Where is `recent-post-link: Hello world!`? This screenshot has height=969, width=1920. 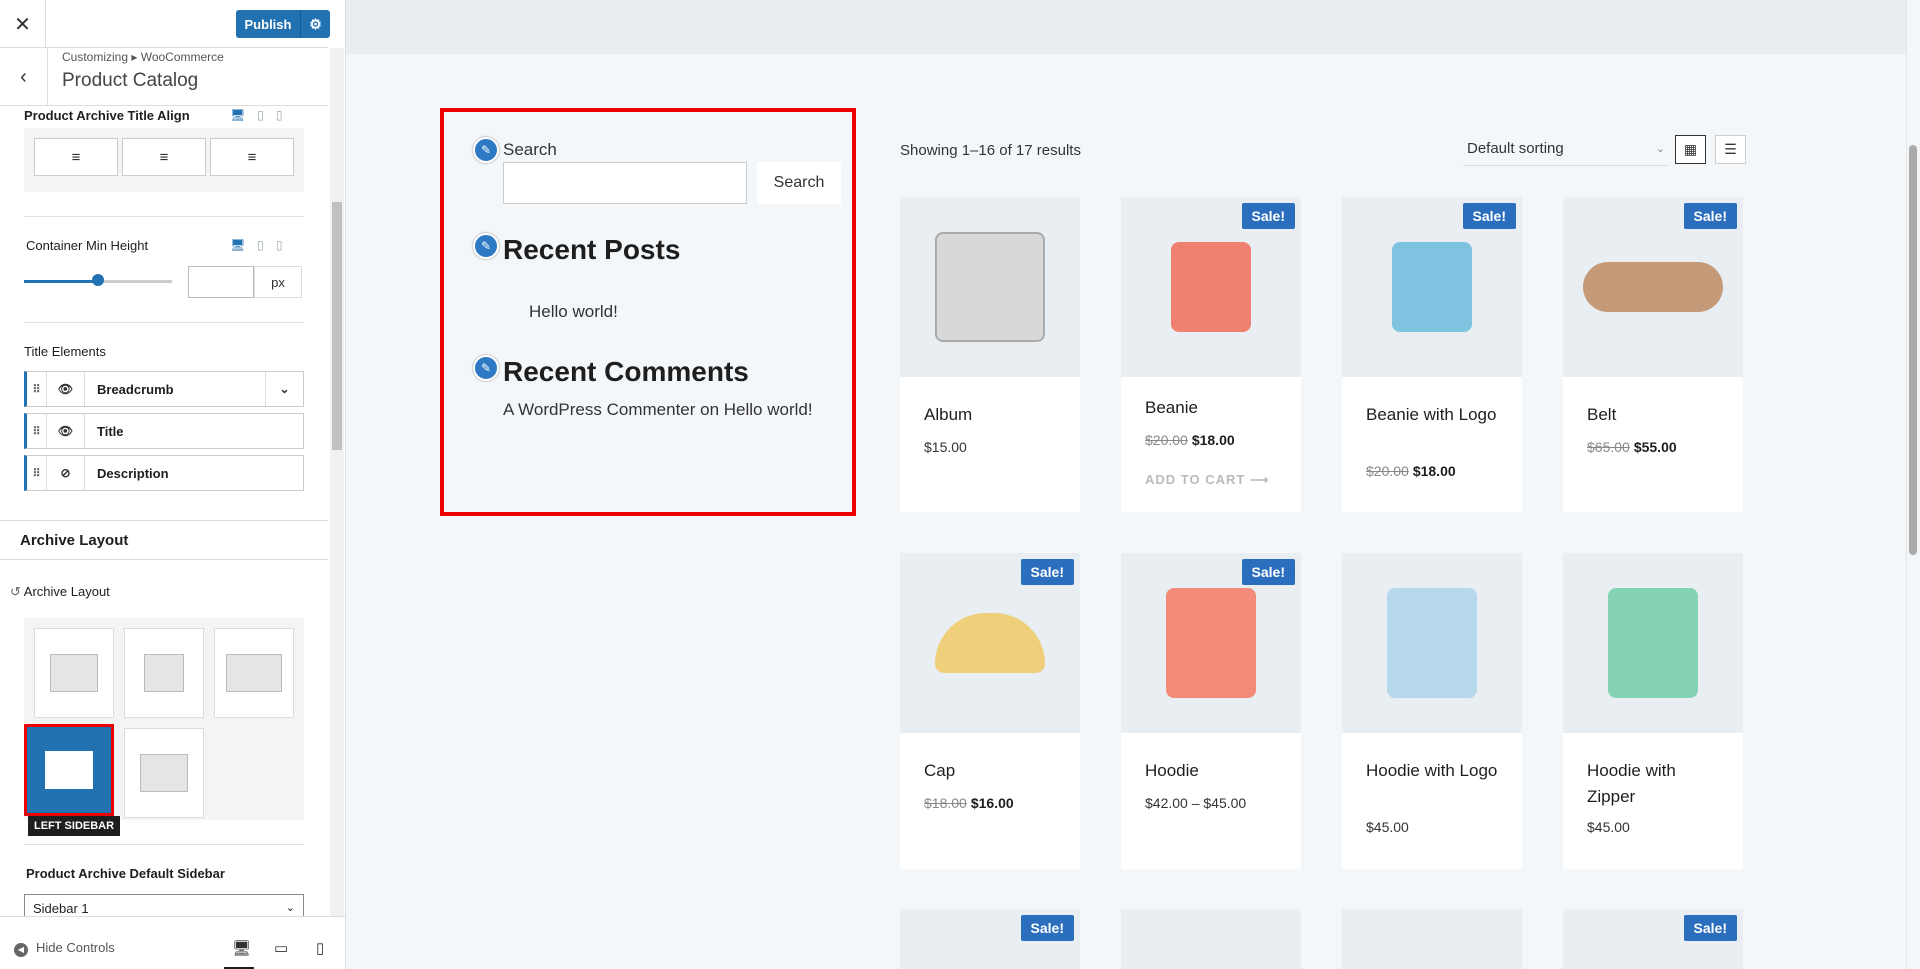
recent-post-link: Hello world! is located at coordinates (573, 312).